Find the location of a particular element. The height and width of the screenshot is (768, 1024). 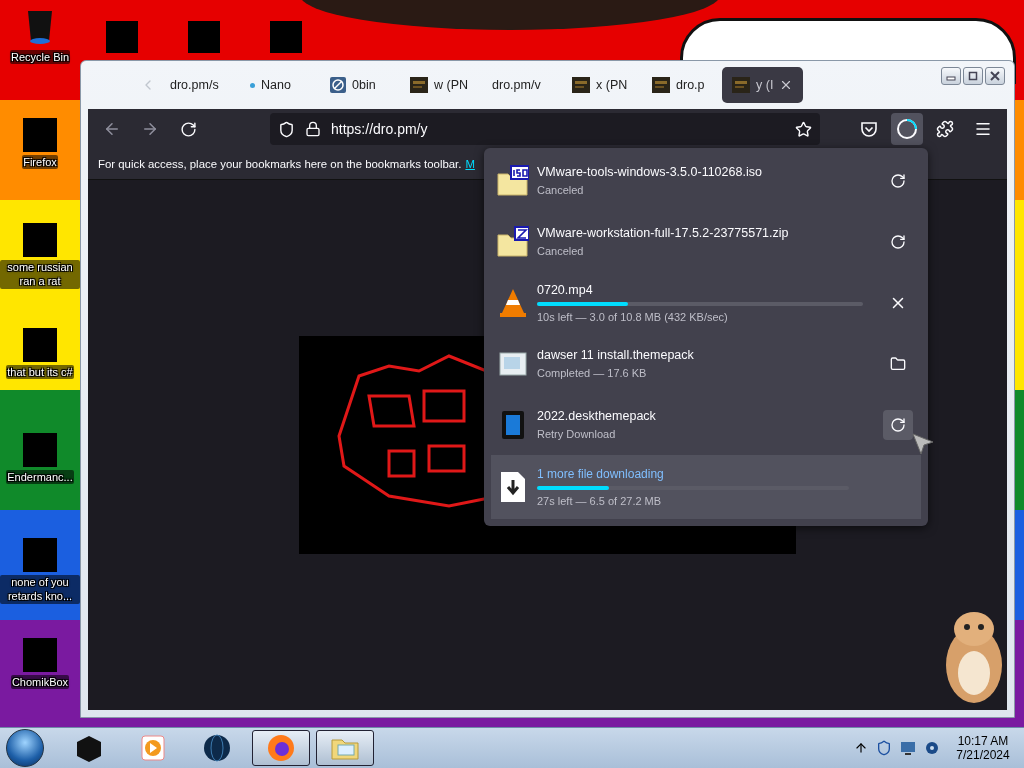

browser-tab: Nano is located at coordinates (278, 85).